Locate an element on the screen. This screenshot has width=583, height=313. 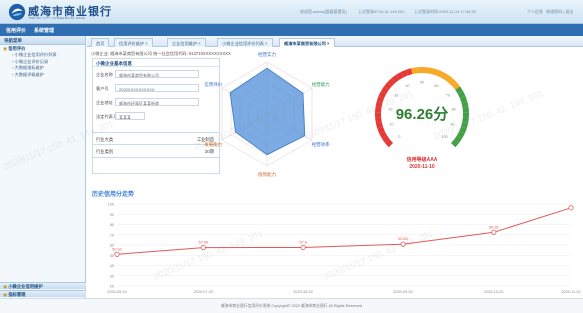
sidebar-item-label: 小微企业评价记录 is located at coordinates (31, 61).